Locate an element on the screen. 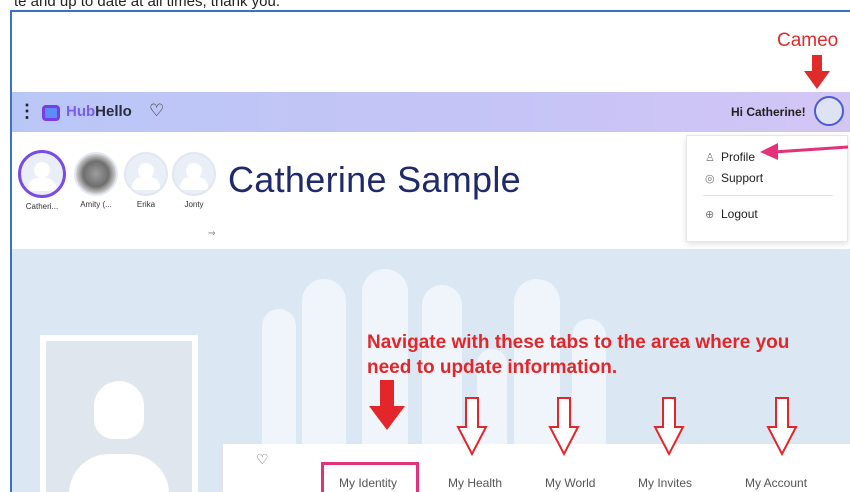  member-name: Jonty is located at coordinates (194, 204).